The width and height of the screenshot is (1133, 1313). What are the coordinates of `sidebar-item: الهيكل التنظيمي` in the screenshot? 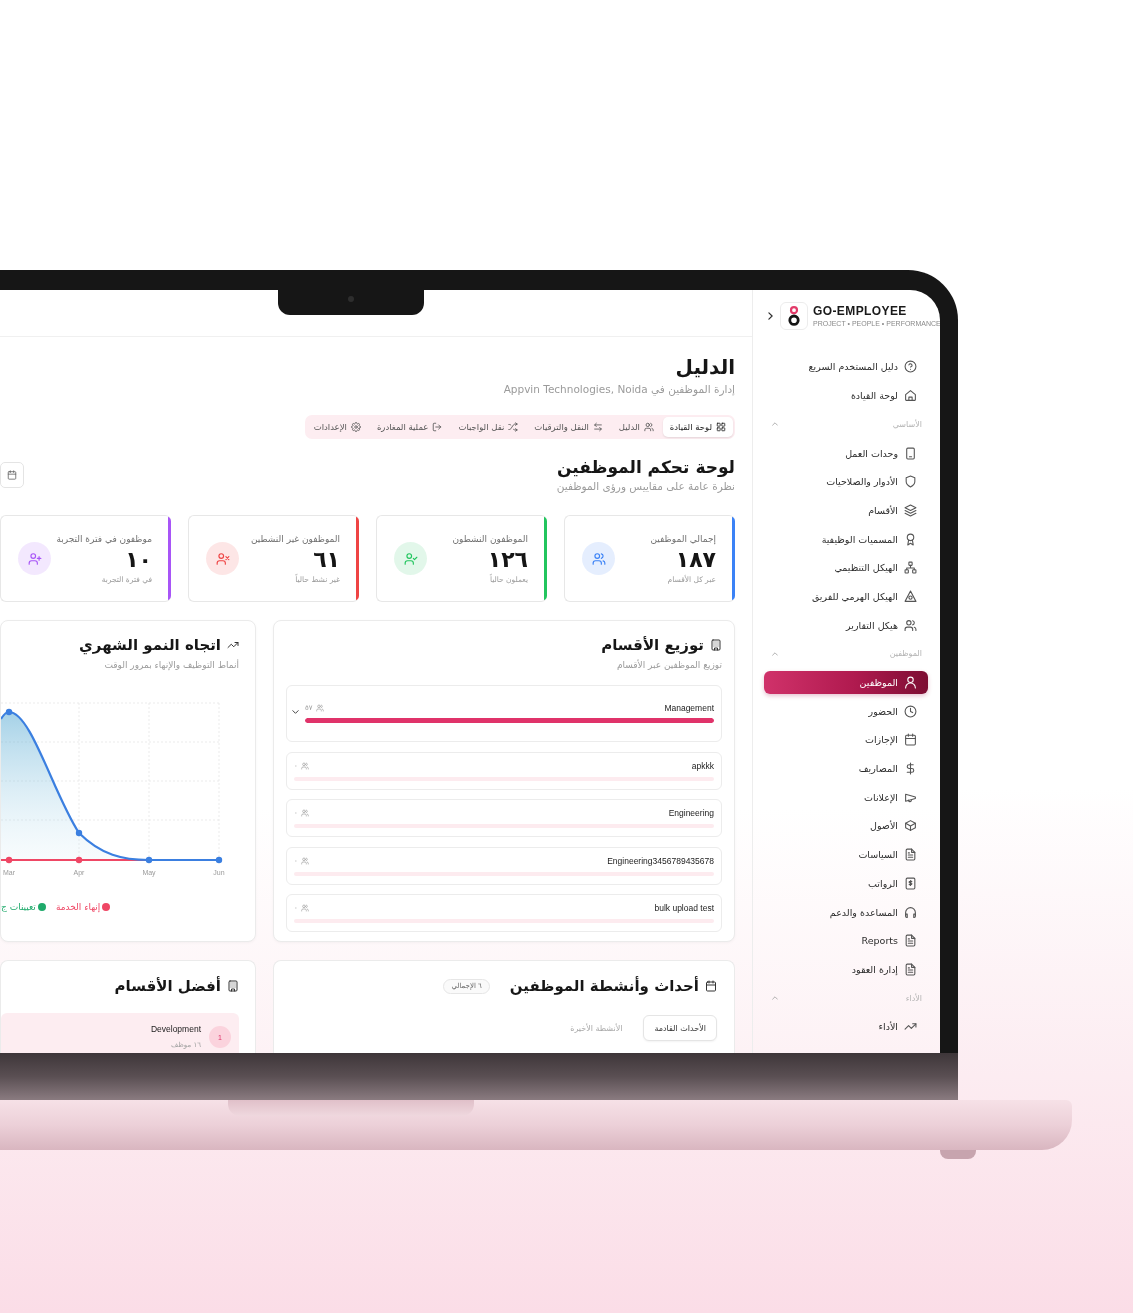 It's located at (846, 568).